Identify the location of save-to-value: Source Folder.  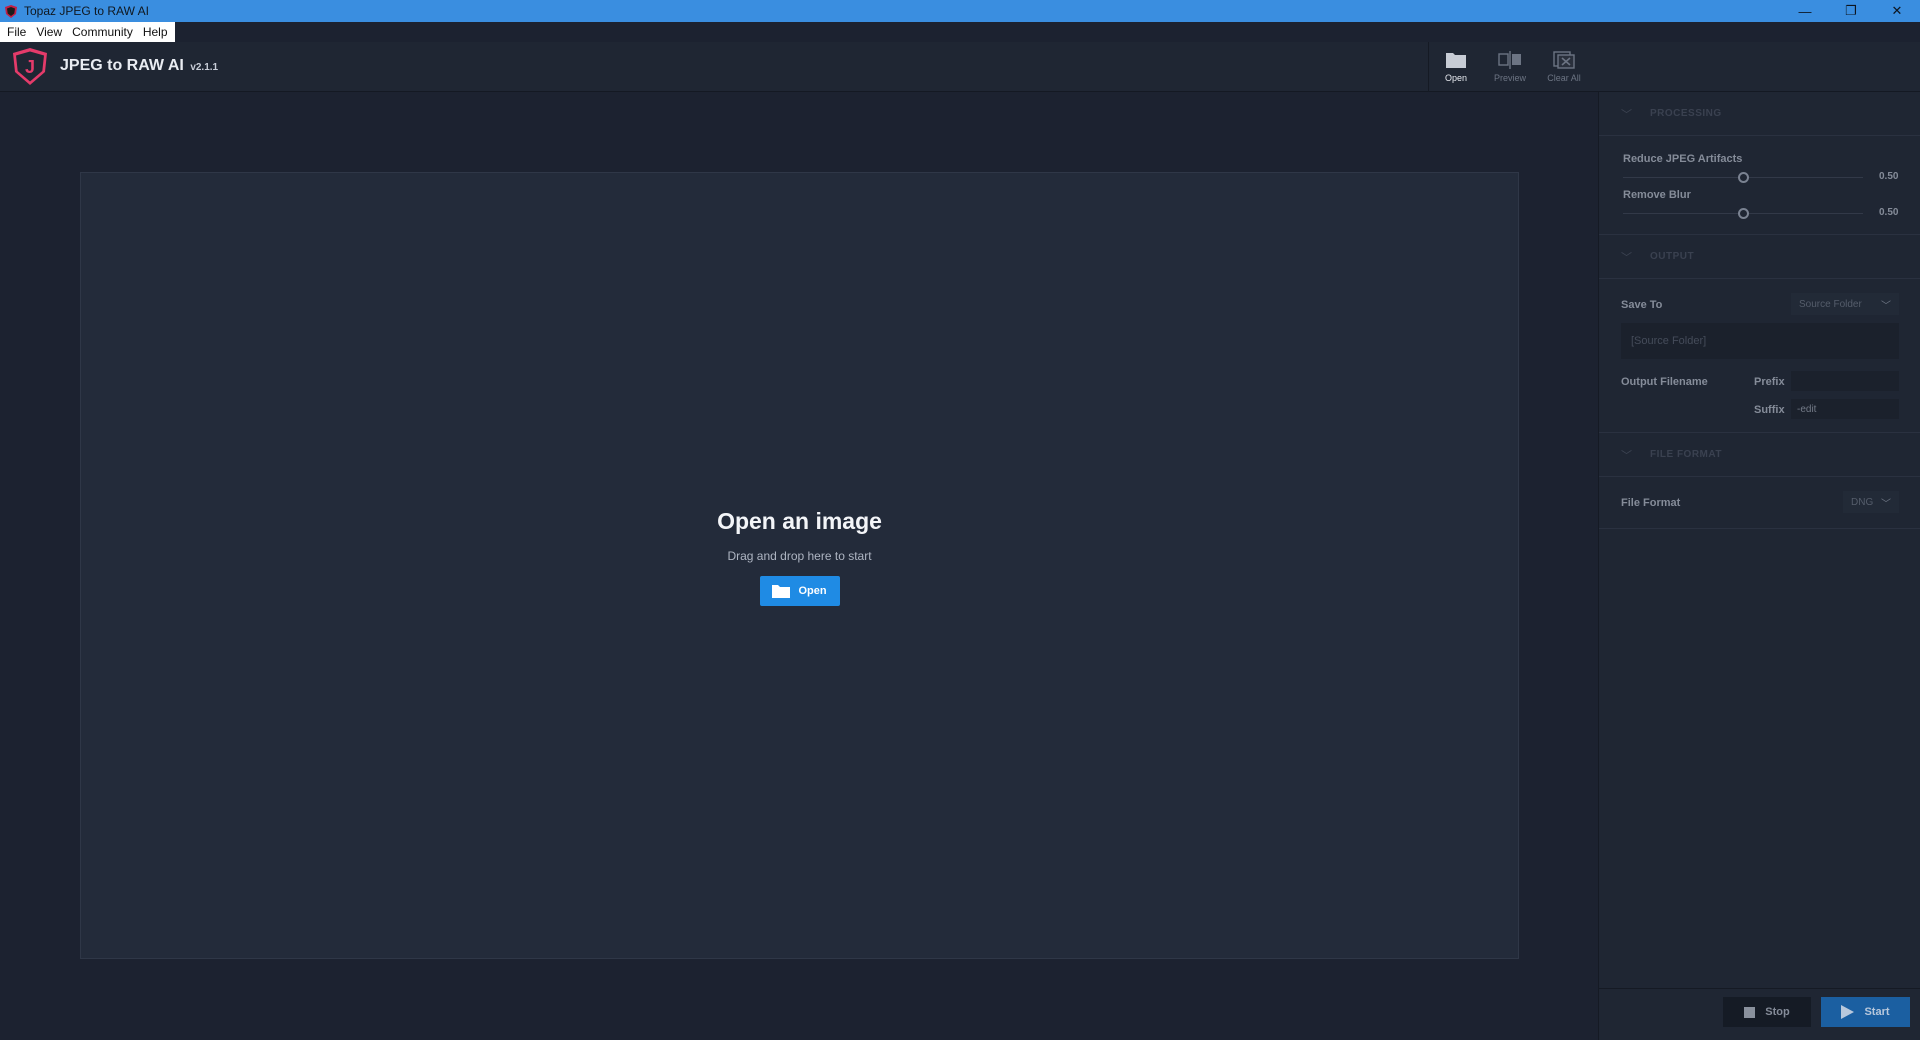
(1830, 304).